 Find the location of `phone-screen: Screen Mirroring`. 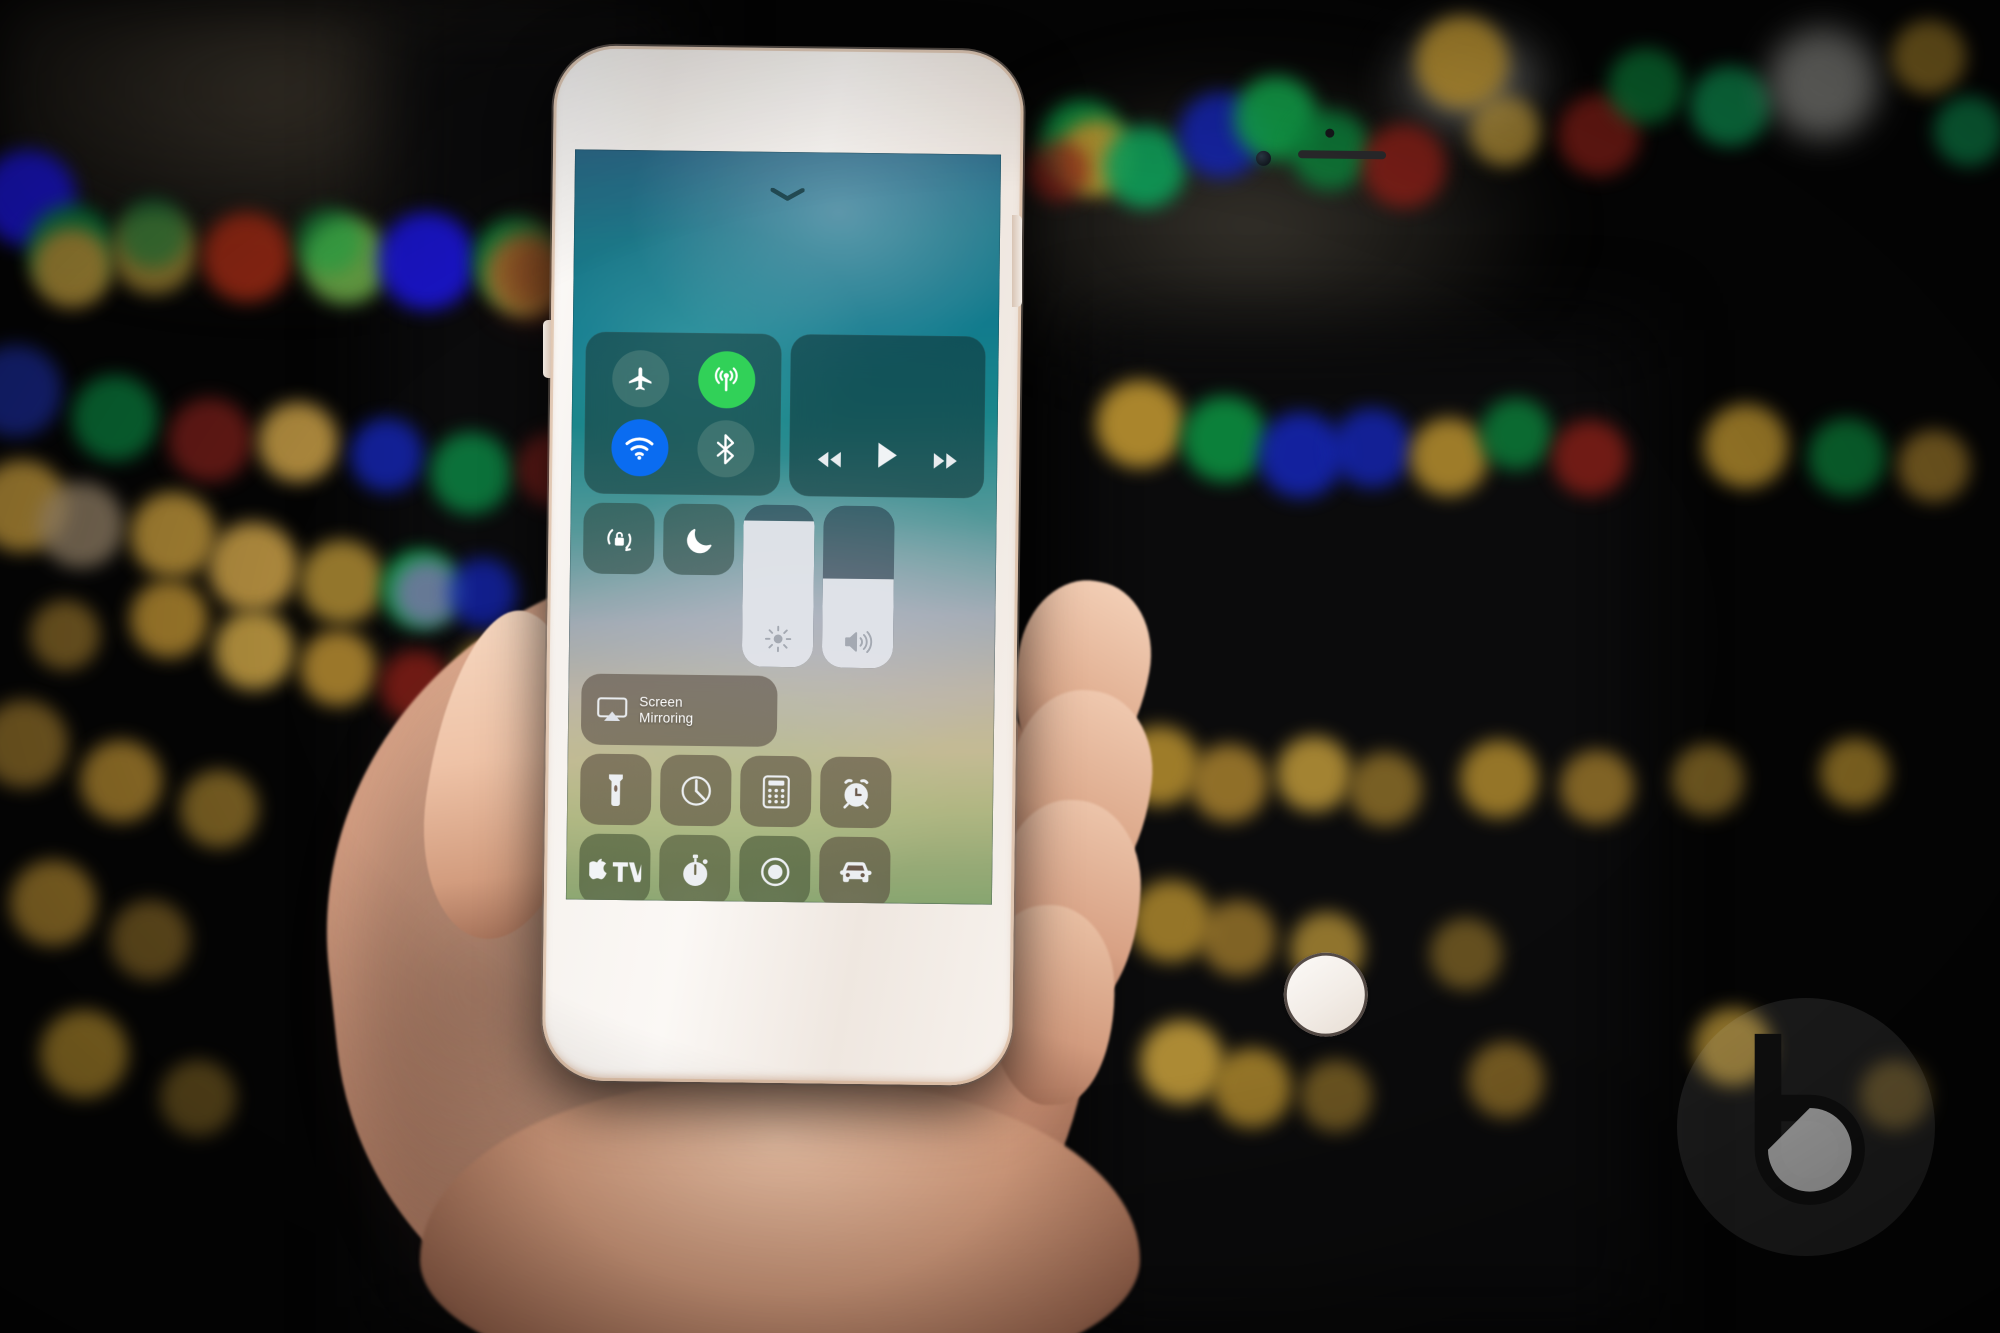

phone-screen: Screen Mirroring is located at coordinates (783, 527).